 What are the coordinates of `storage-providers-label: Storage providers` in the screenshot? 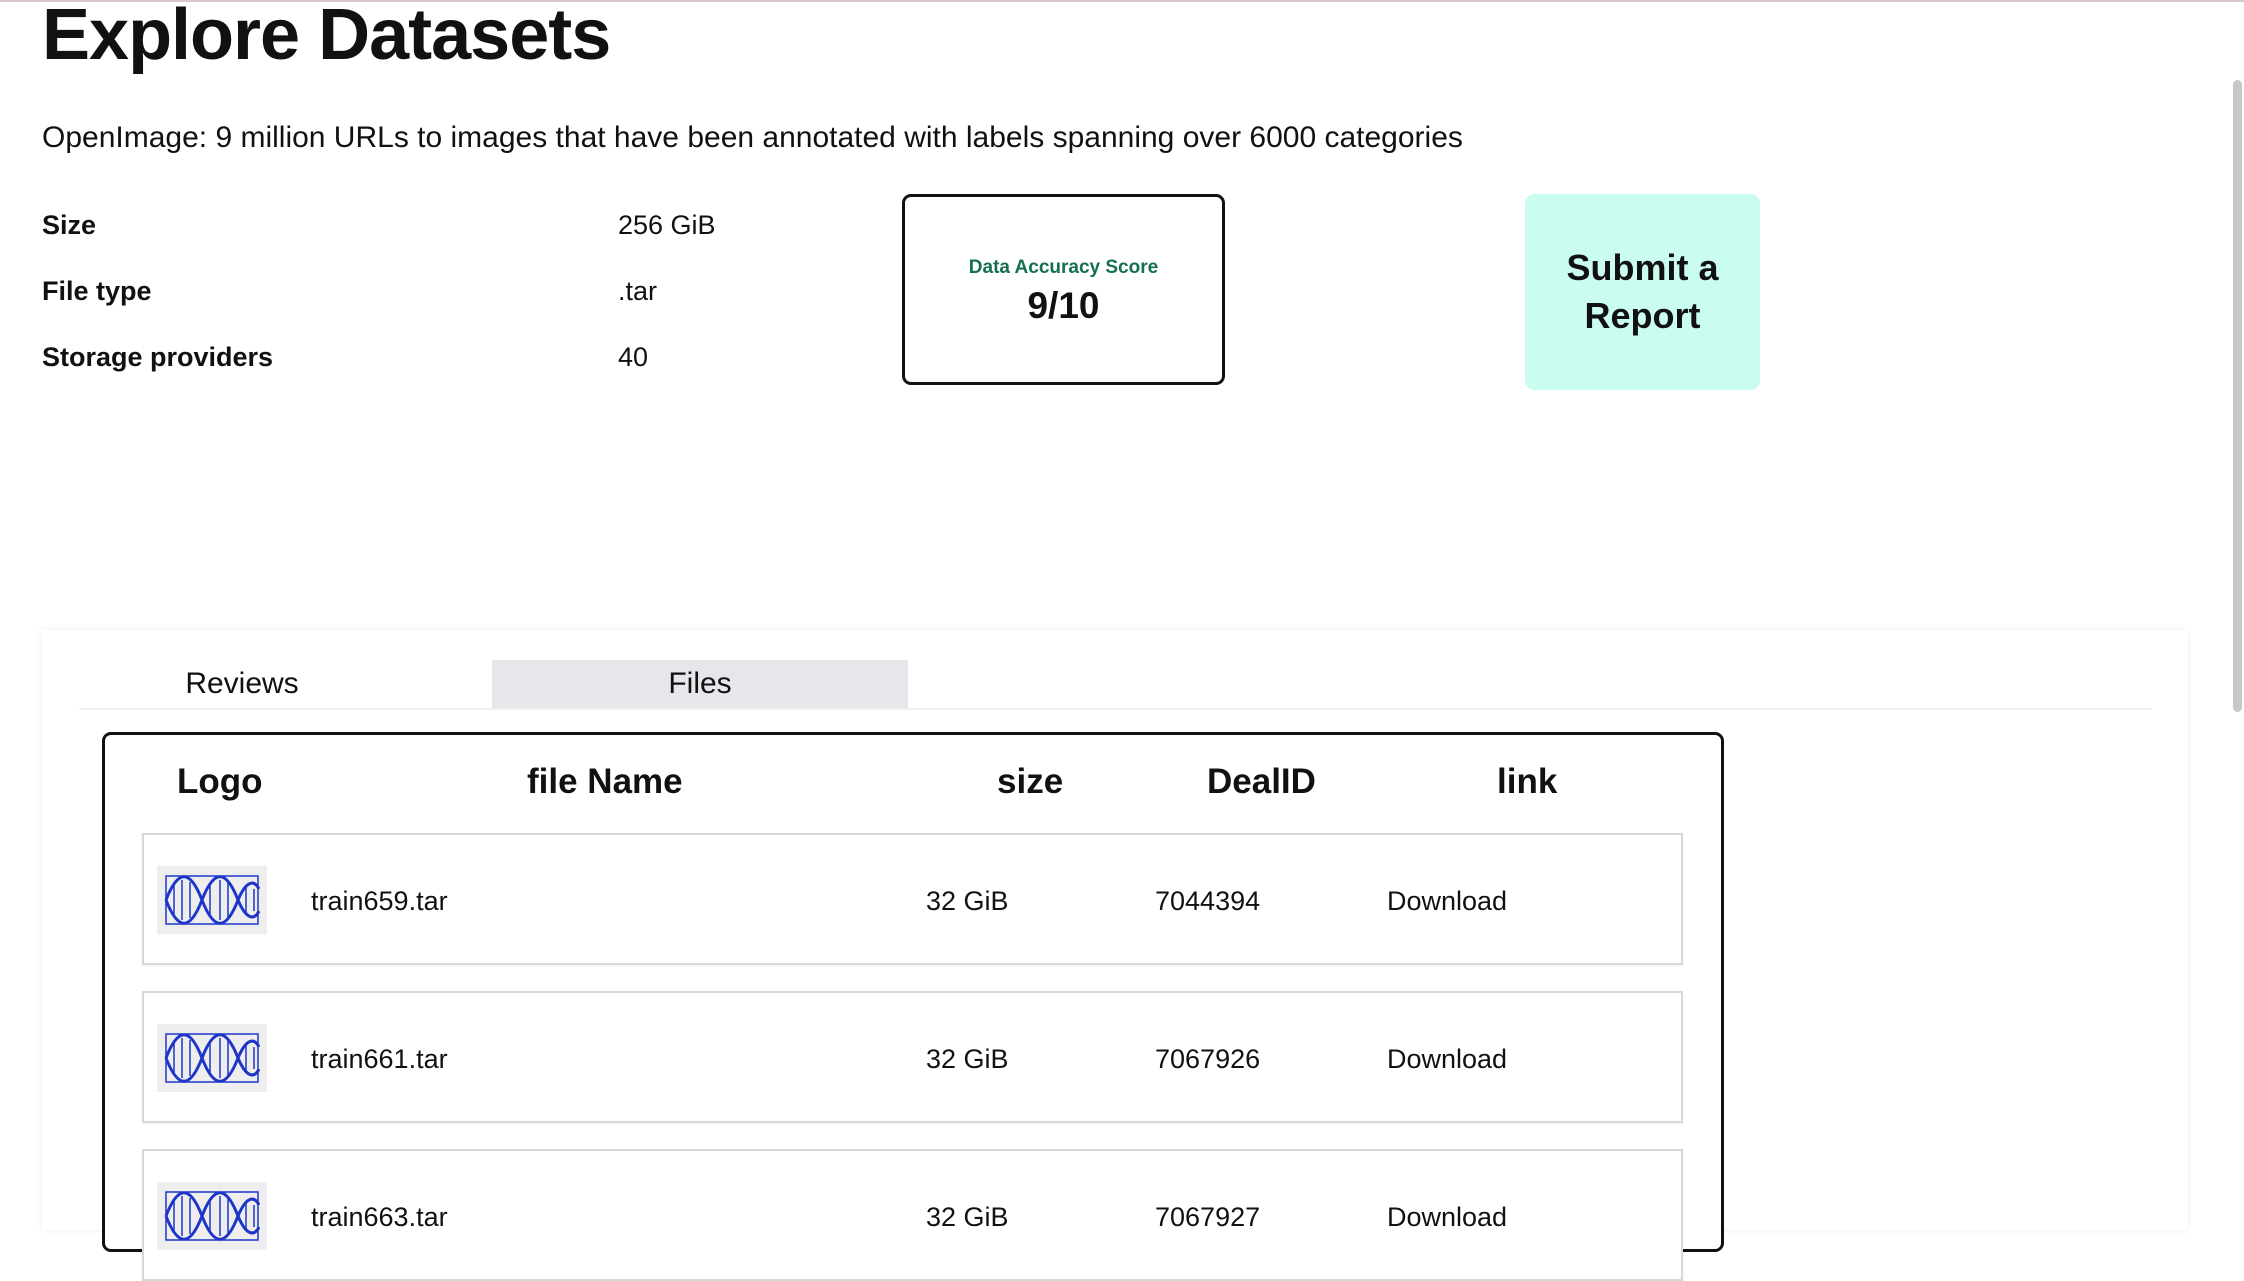 It's located at (158, 357).